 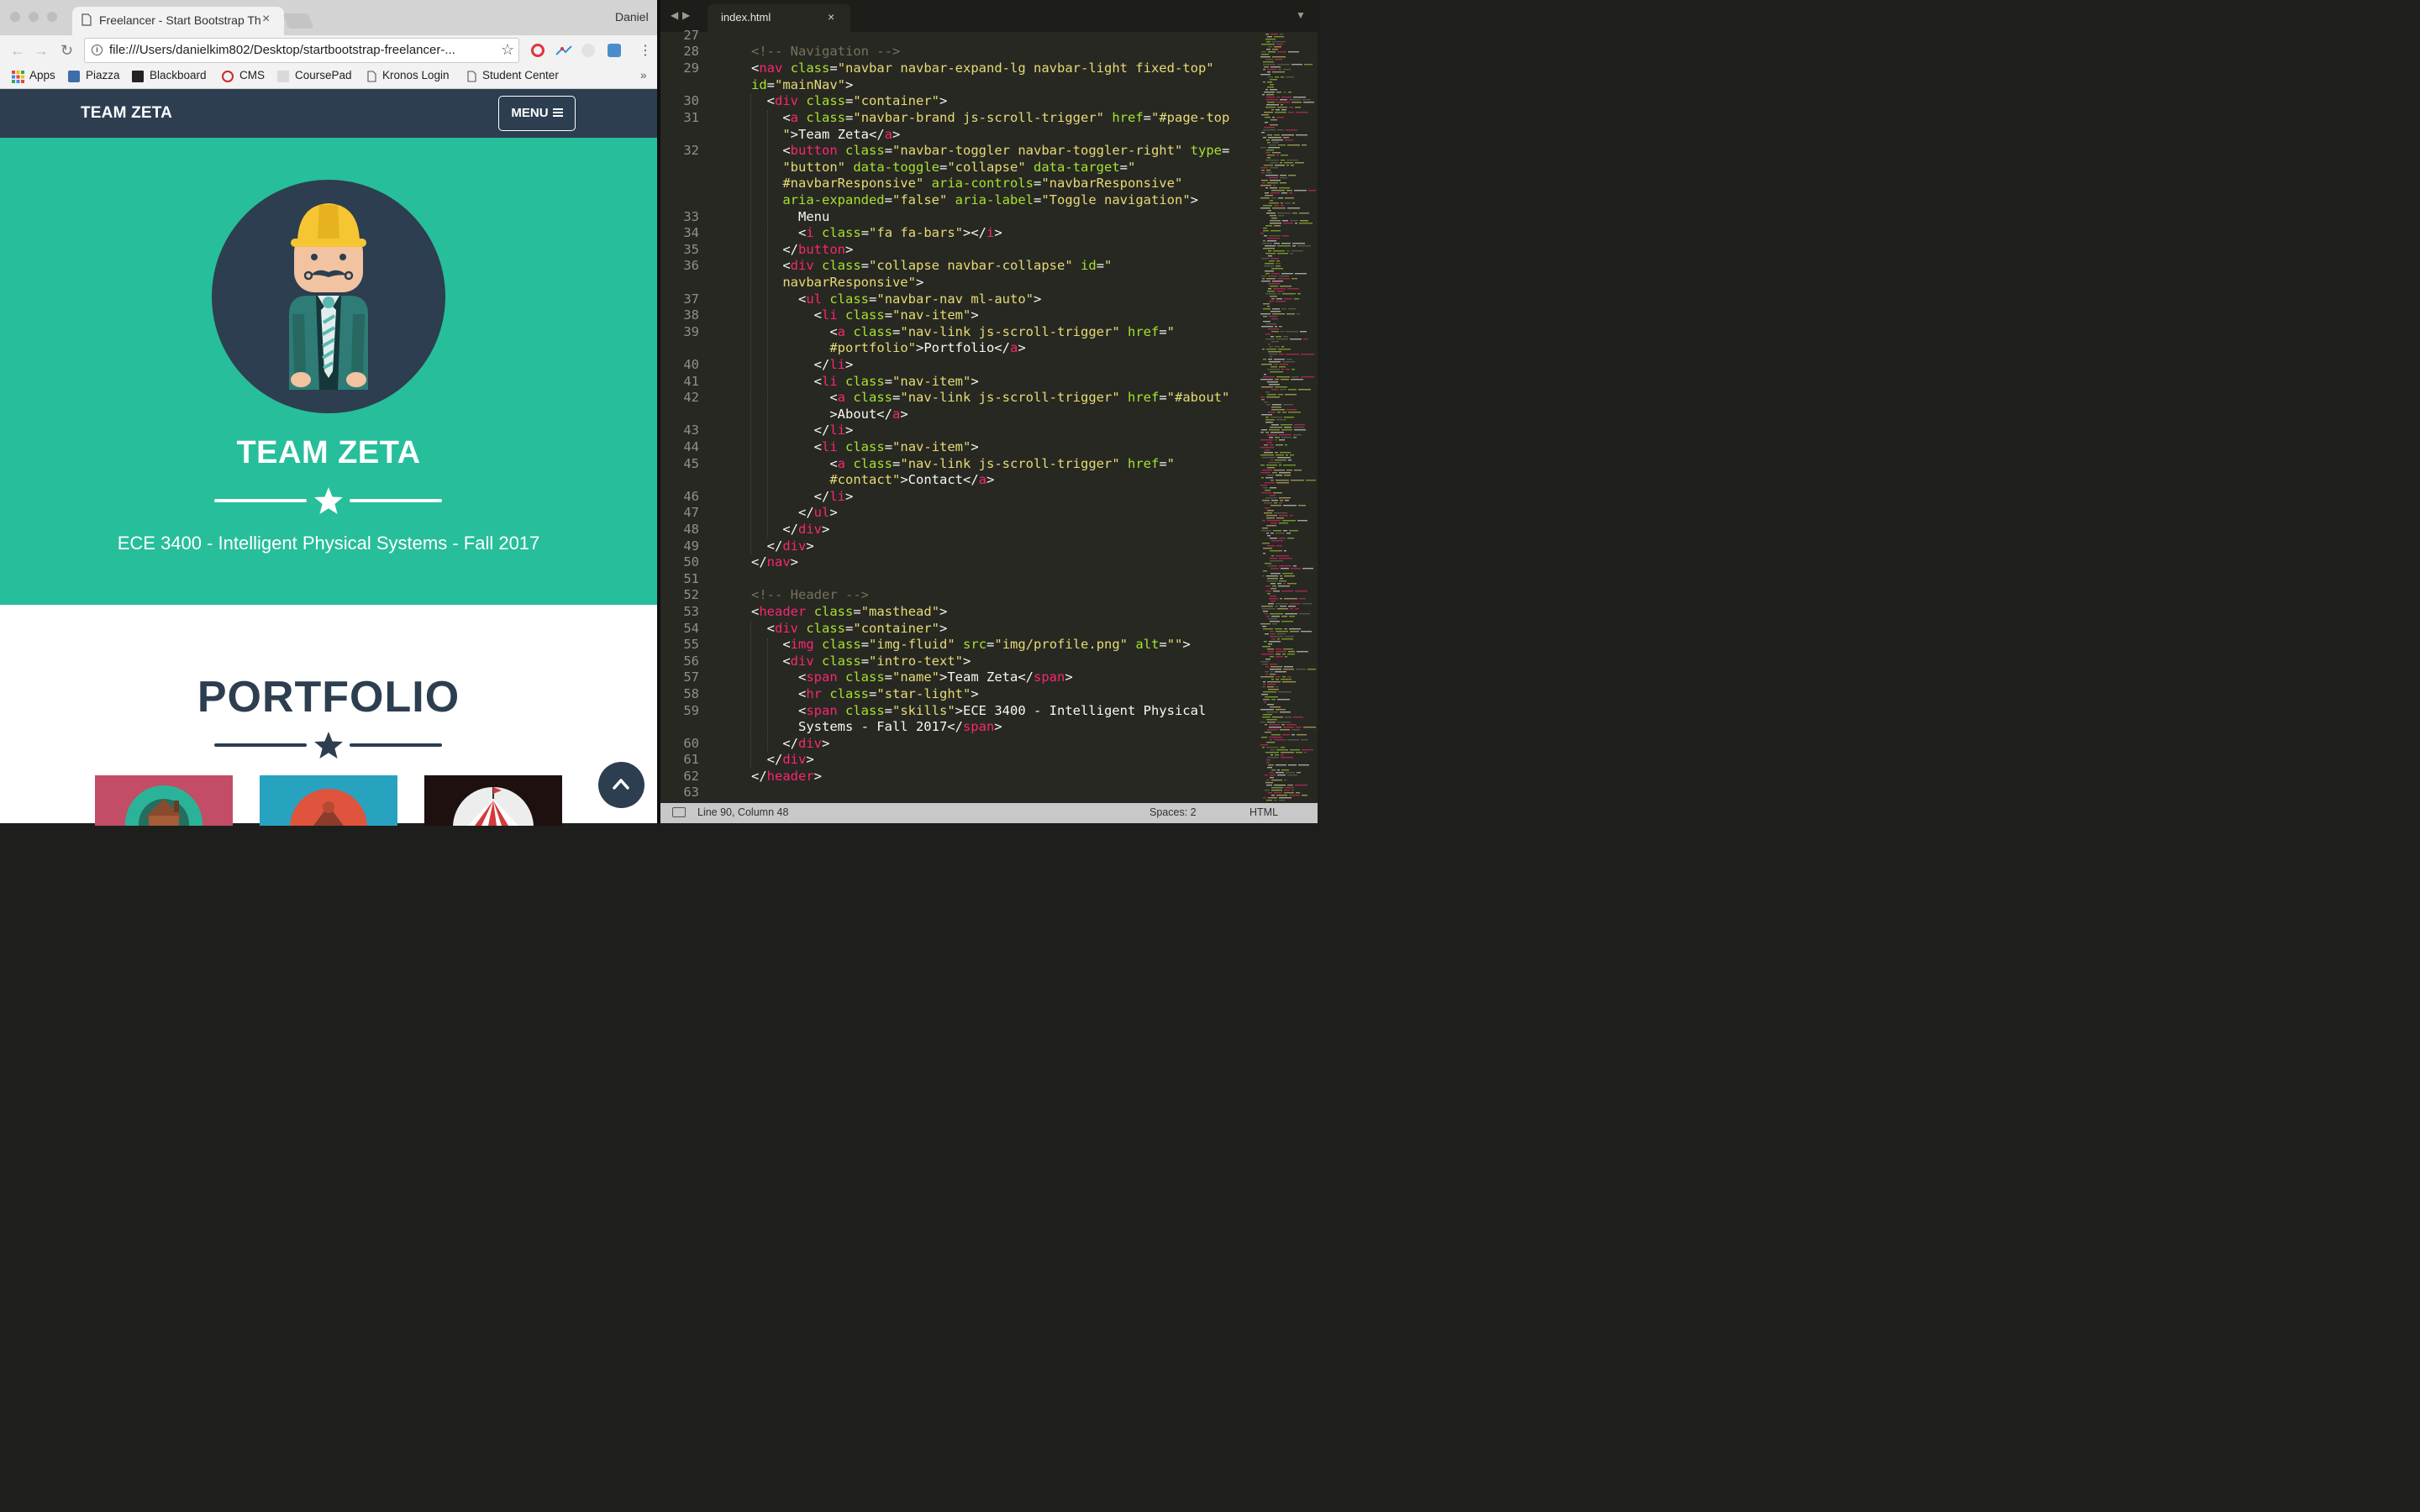 What do you see at coordinates (371, 76) in the screenshot?
I see `page-icon` at bounding box center [371, 76].